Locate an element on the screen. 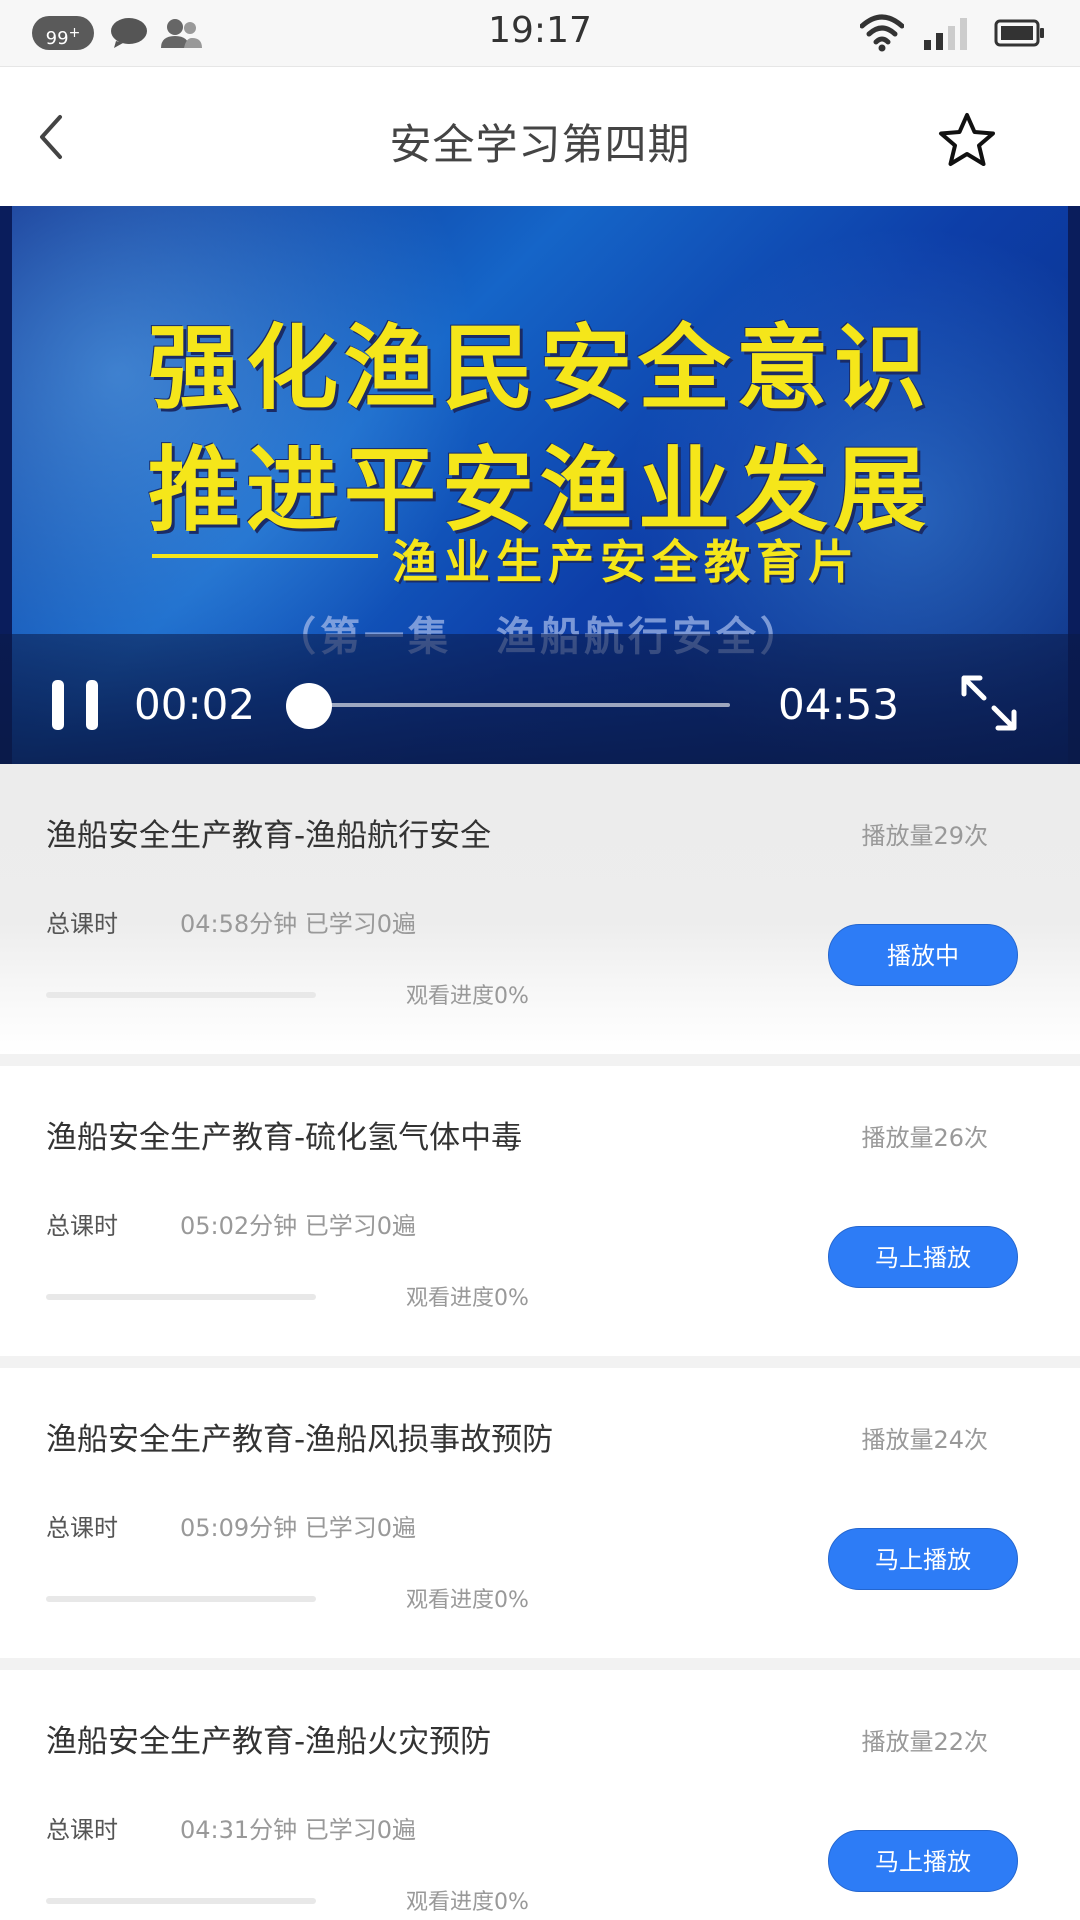  course-duration: 04:31分钟 已学习0遍 is located at coordinates (298, 1830).